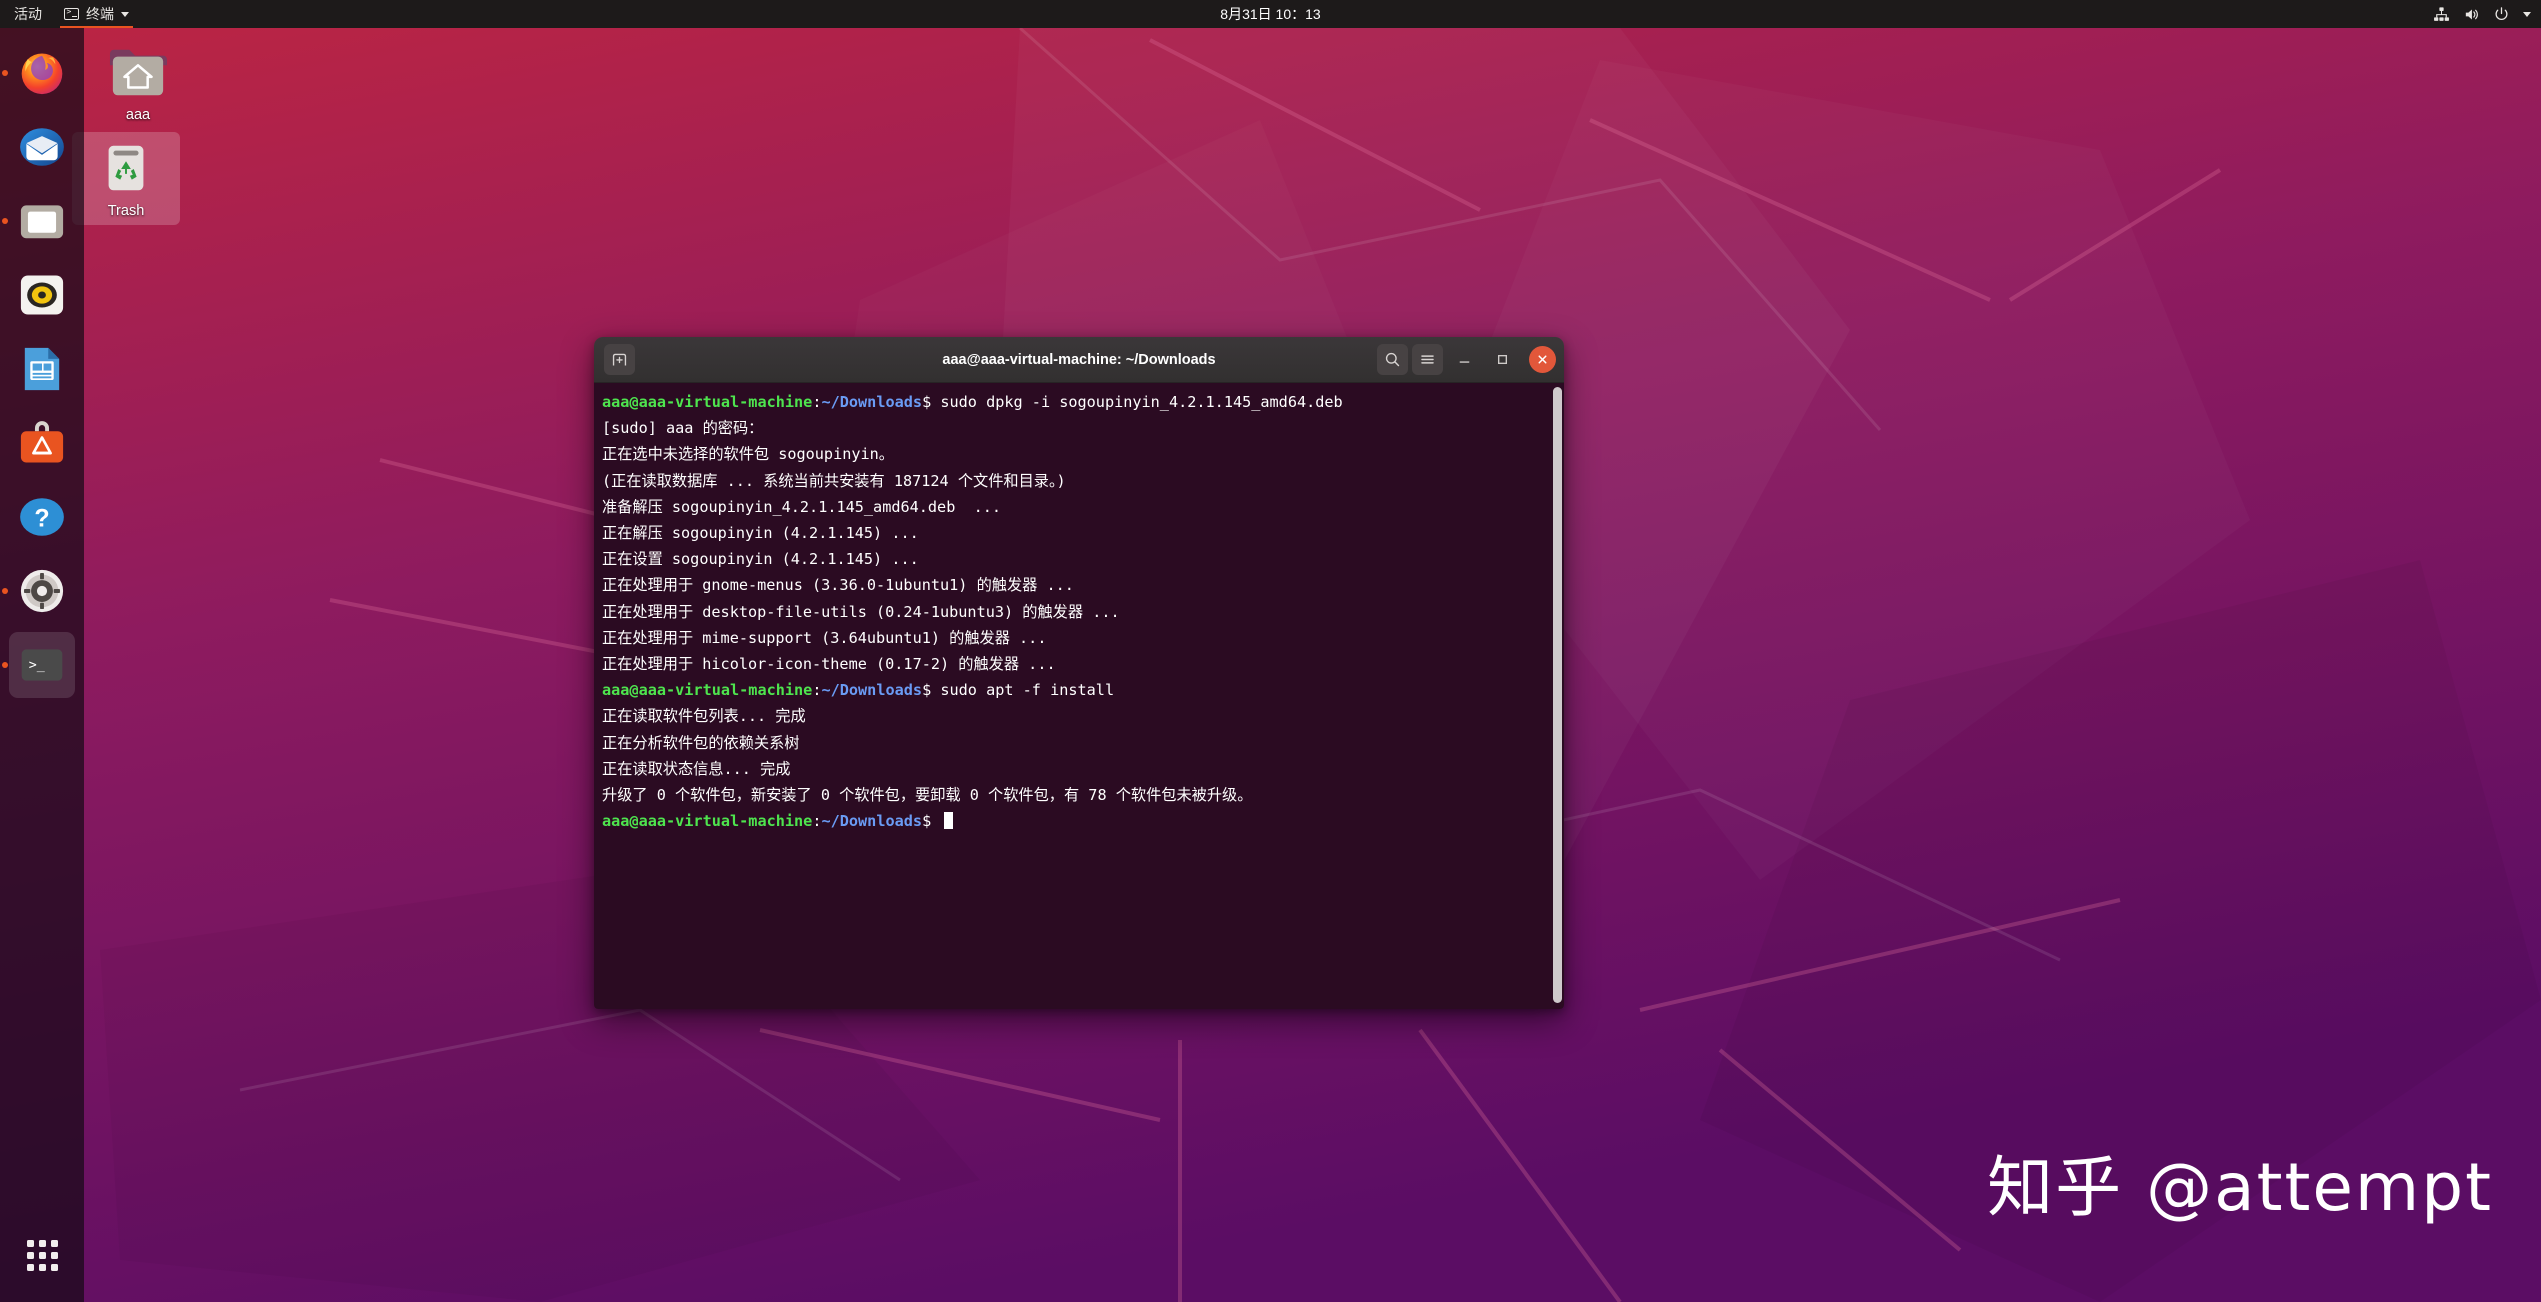 The width and height of the screenshot is (2541, 1302). I want to click on terminal-line: 正在选中未选择的软件包 sogoupinyin。, so click(748, 454).